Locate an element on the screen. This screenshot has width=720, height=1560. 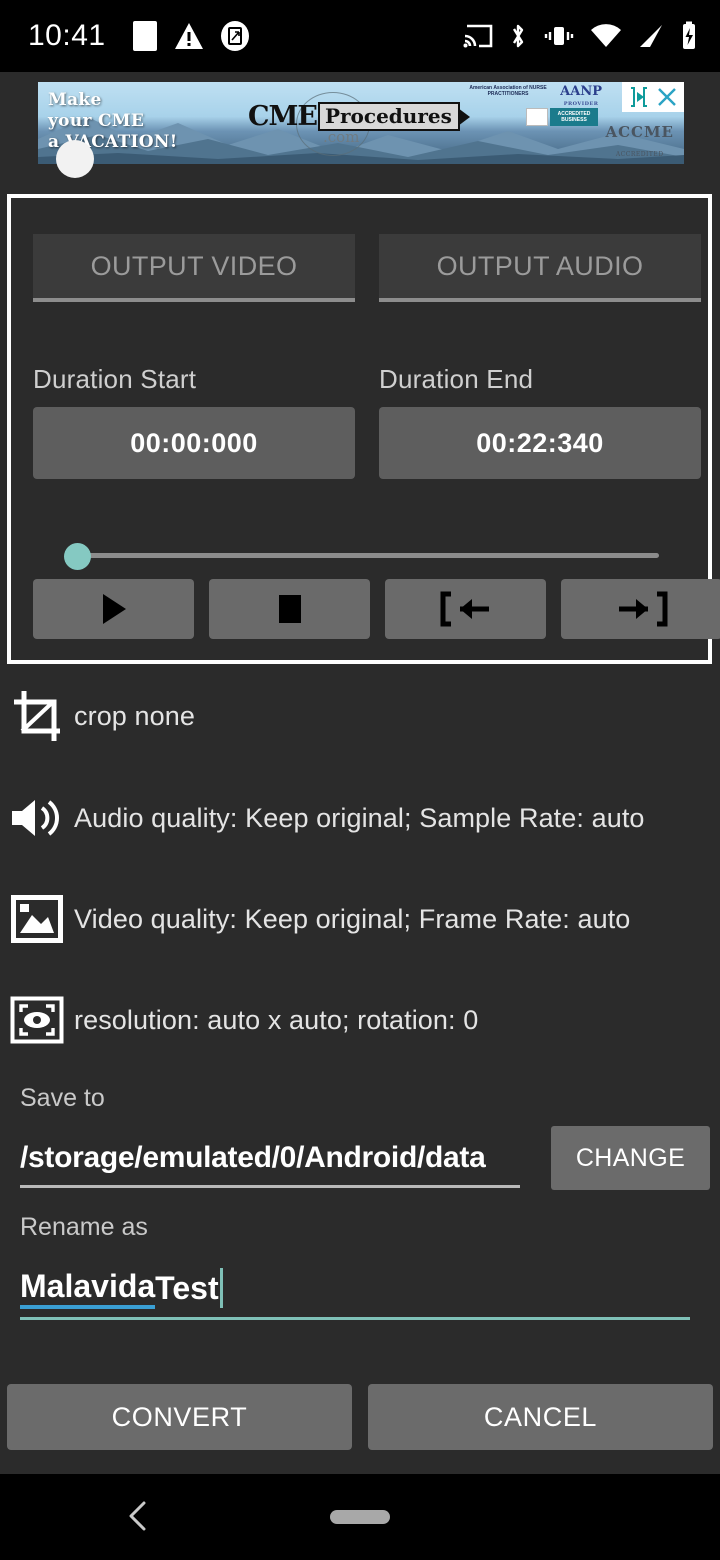
seek-bar is located at coordinates (359, 556).